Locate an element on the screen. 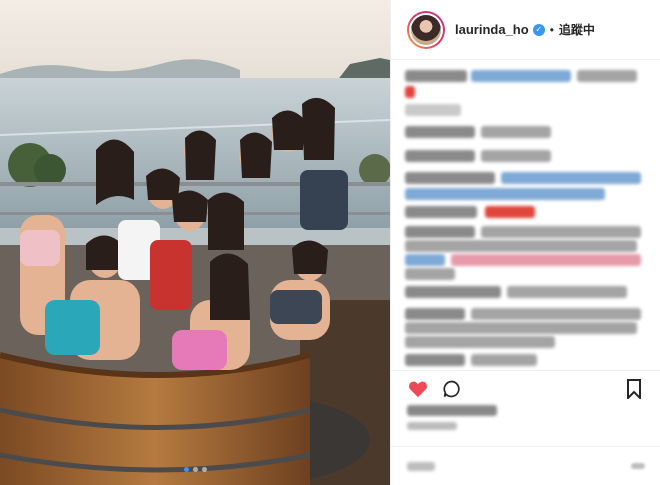 Image resolution: width=660 pixels, height=485 pixels. post-header: laurinda_ho ✓ • 追蹤中 is located at coordinates (525, 30).